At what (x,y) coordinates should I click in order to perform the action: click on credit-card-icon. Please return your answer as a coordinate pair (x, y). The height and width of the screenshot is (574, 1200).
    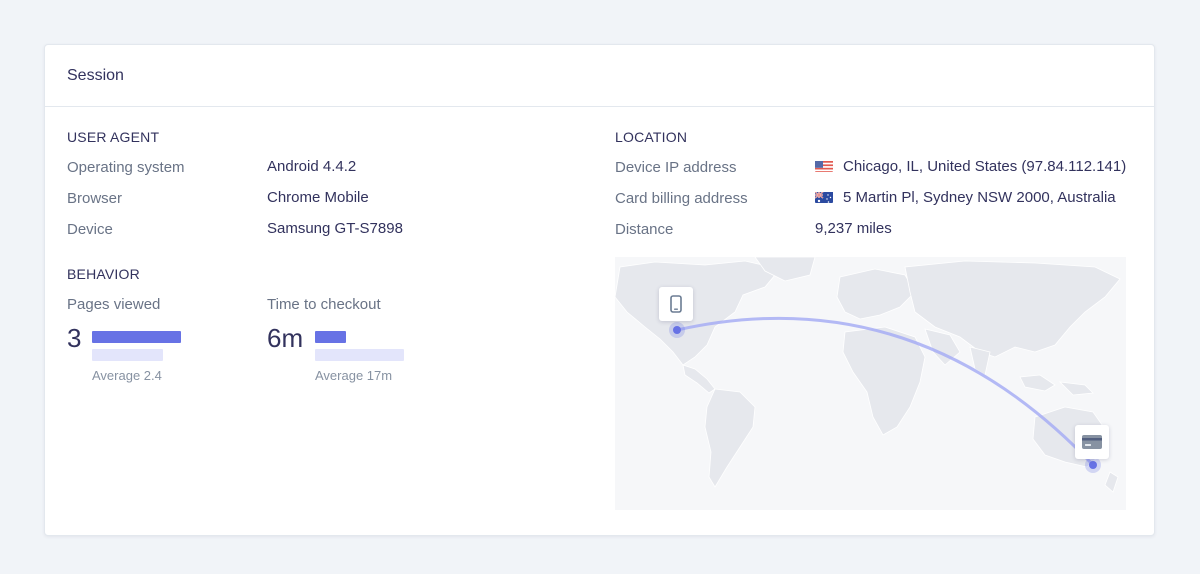
    Looking at the image, I should click on (1092, 442).